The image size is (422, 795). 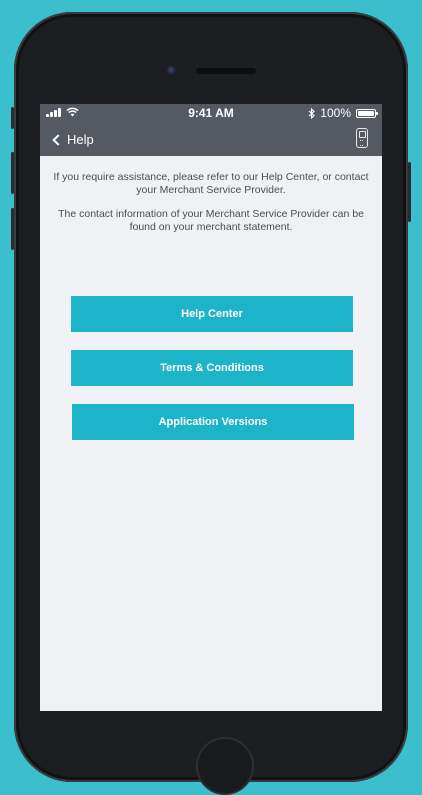 I want to click on battery-percent: 100%, so click(x=335, y=113).